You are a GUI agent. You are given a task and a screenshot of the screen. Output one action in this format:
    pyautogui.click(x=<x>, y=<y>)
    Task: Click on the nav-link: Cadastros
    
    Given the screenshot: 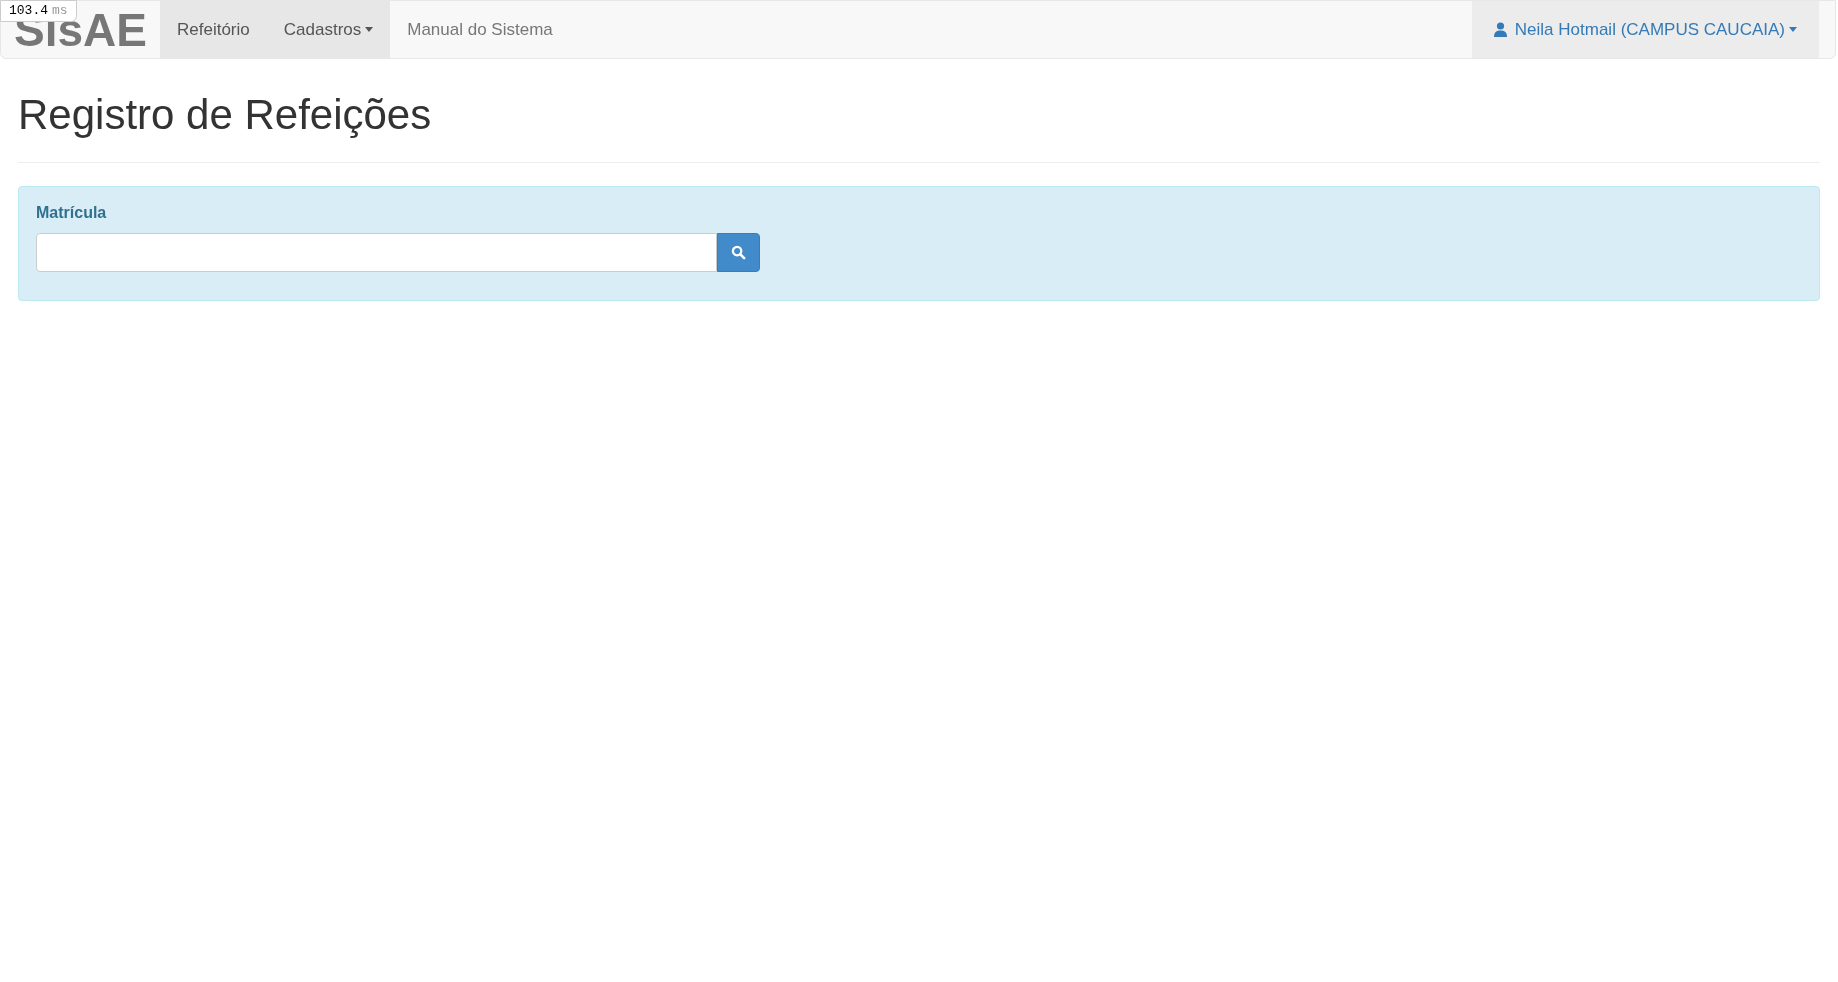 What is the action you would take?
    pyautogui.click(x=328, y=29)
    